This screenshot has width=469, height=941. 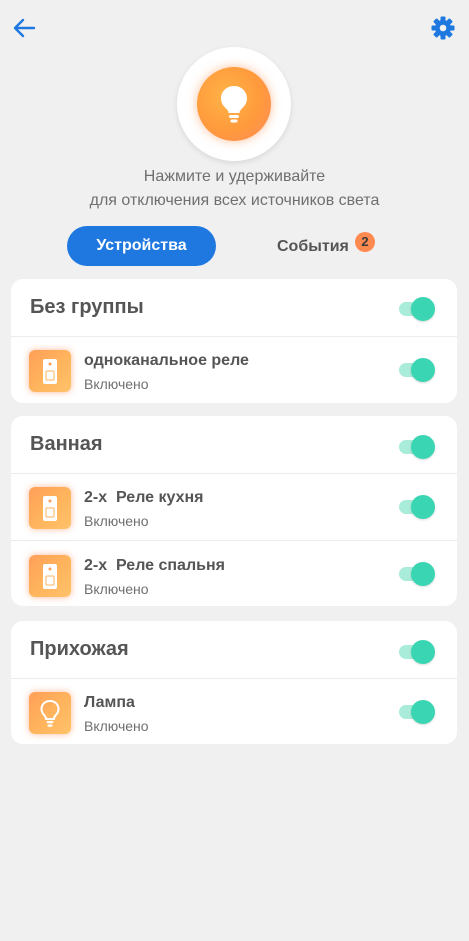 I want to click on device-row: 2-х Реле спальня Включено, so click(x=234, y=573).